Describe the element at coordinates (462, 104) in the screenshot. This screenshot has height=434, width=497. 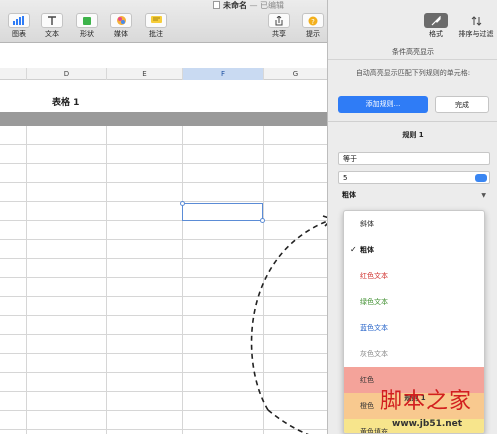
I see `done-button: 完成` at that location.